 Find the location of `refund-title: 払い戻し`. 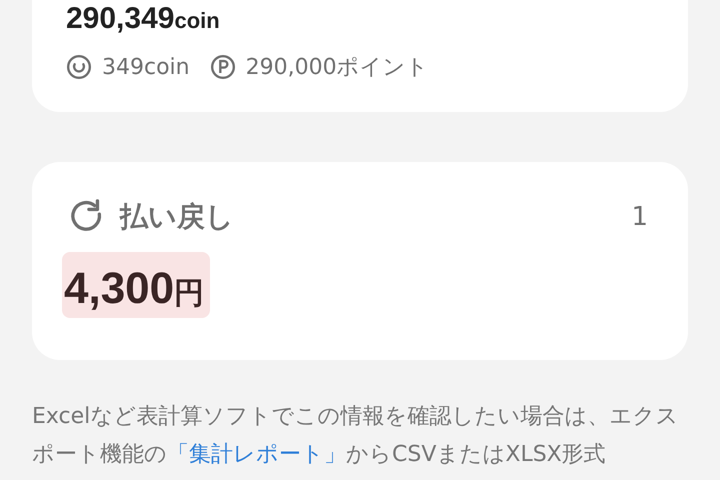

refund-title: 払い戻し is located at coordinates (177, 217).